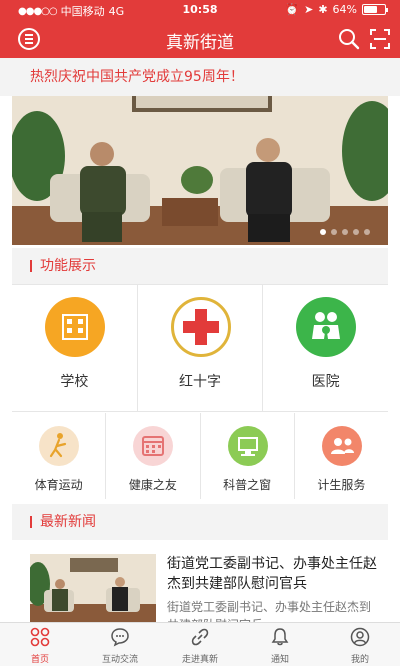 The height and width of the screenshot is (666, 400). I want to click on feature-hospital: 医院, so click(325, 348).